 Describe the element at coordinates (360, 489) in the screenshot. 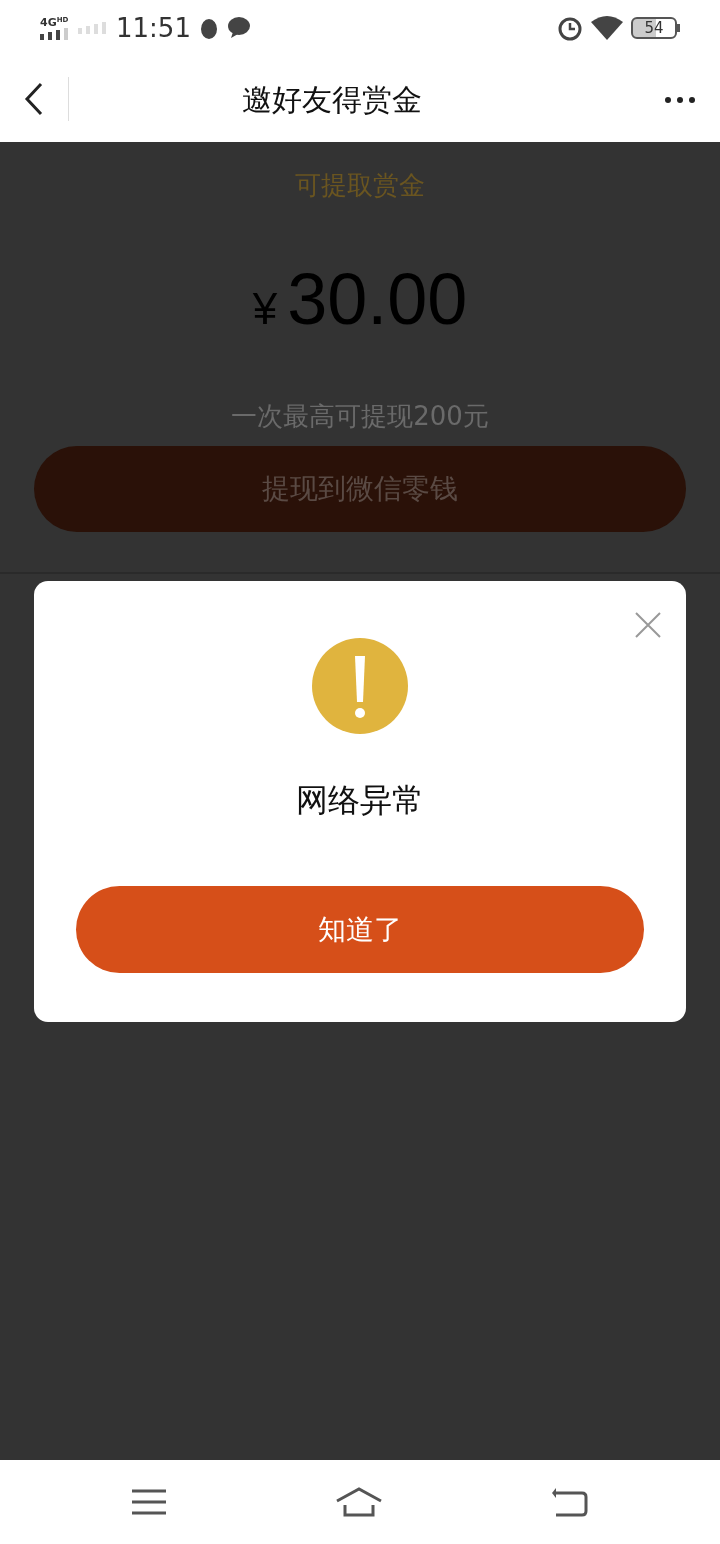

I see `withdraw-button: 提现到微信零钱` at that location.